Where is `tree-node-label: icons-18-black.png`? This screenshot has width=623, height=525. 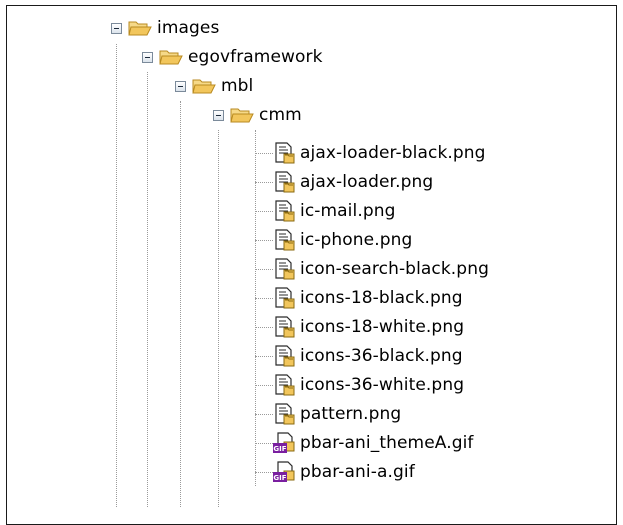
tree-node-label: icons-18-black.png is located at coordinates (381, 298).